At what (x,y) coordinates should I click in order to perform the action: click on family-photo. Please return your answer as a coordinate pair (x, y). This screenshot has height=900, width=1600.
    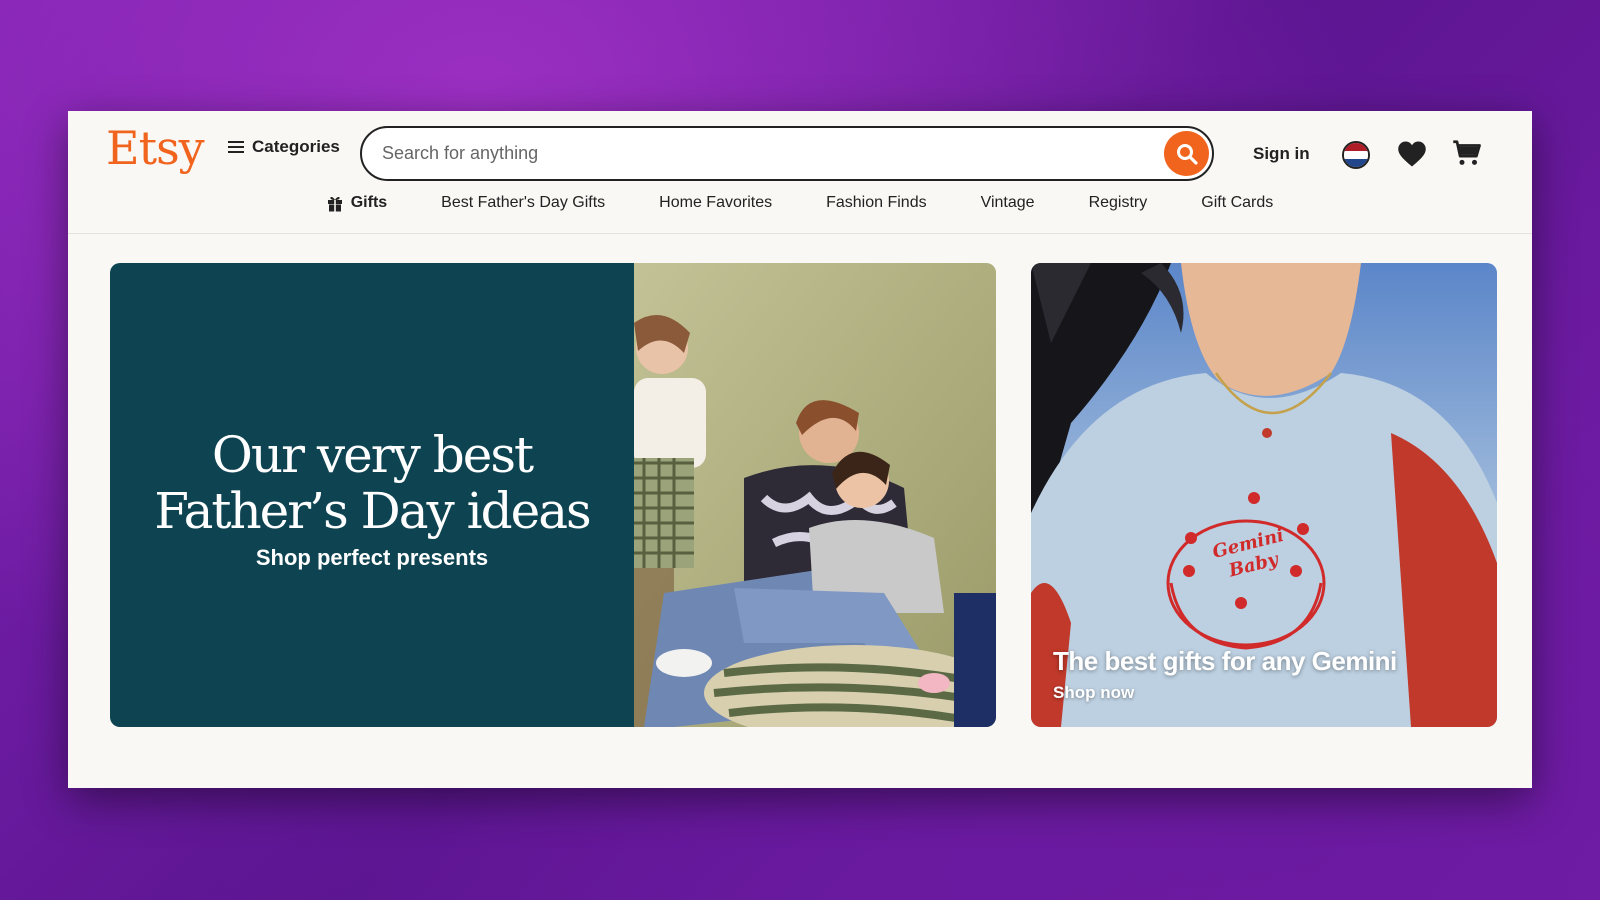
    Looking at the image, I should click on (815, 495).